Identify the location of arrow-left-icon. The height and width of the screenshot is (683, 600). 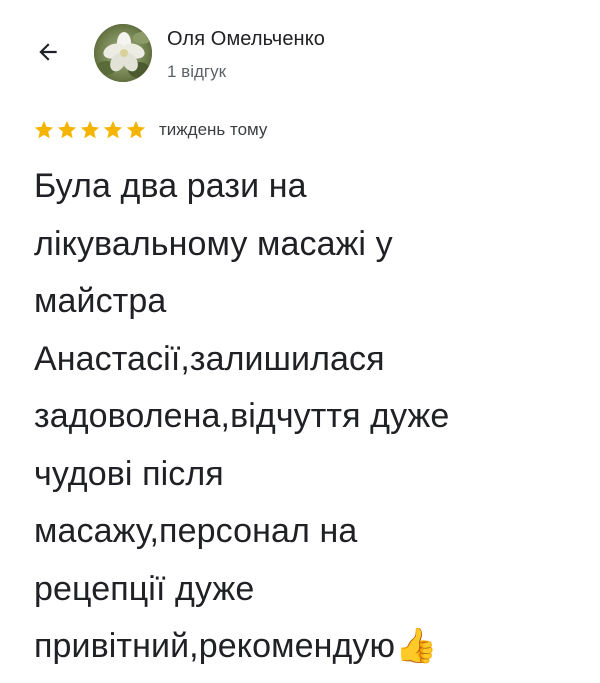
(48, 52).